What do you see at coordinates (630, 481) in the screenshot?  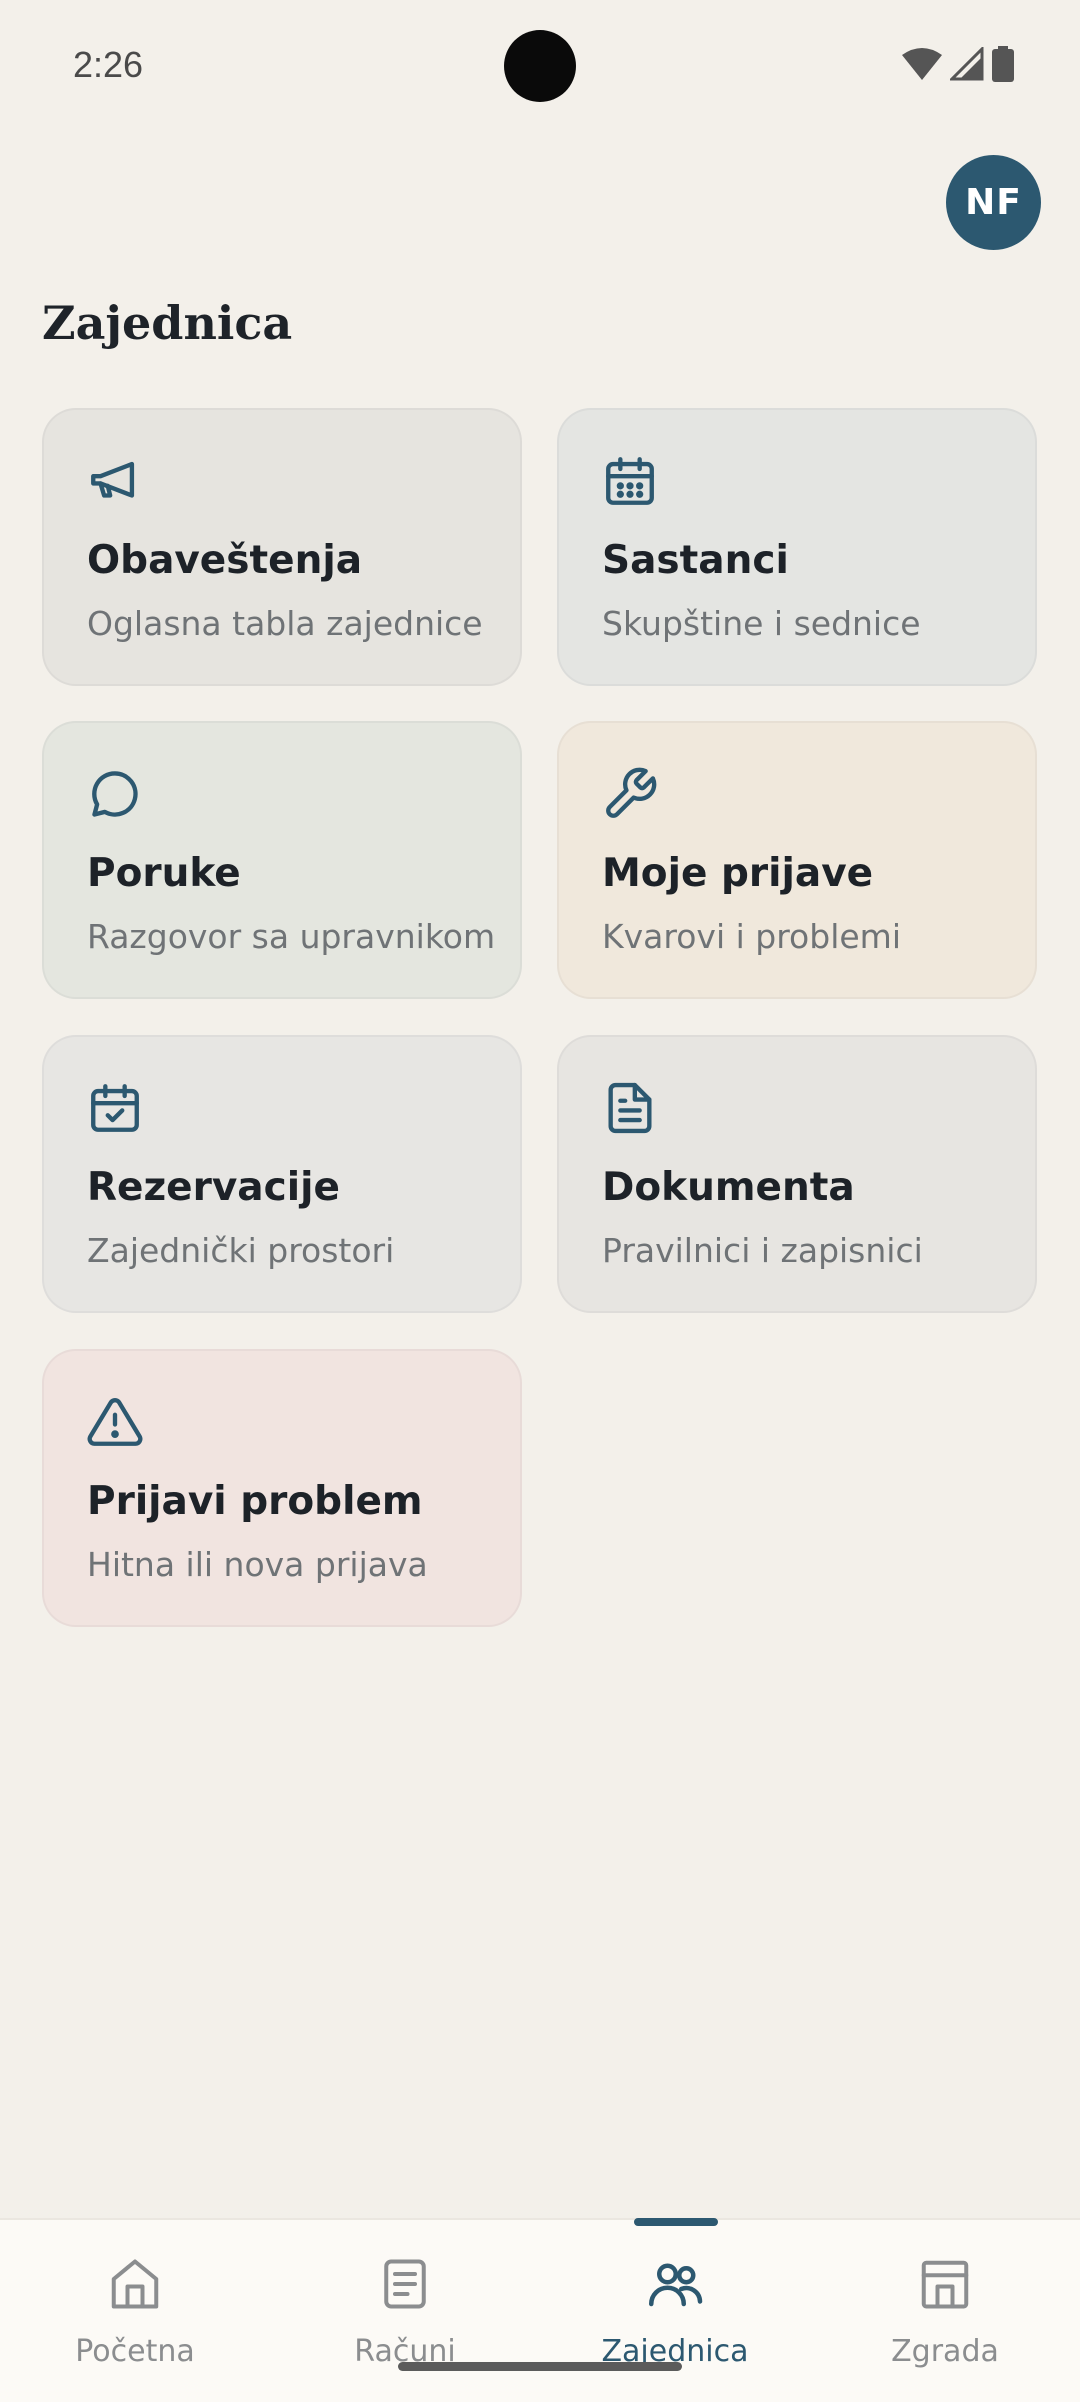 I see `calendar-icon` at bounding box center [630, 481].